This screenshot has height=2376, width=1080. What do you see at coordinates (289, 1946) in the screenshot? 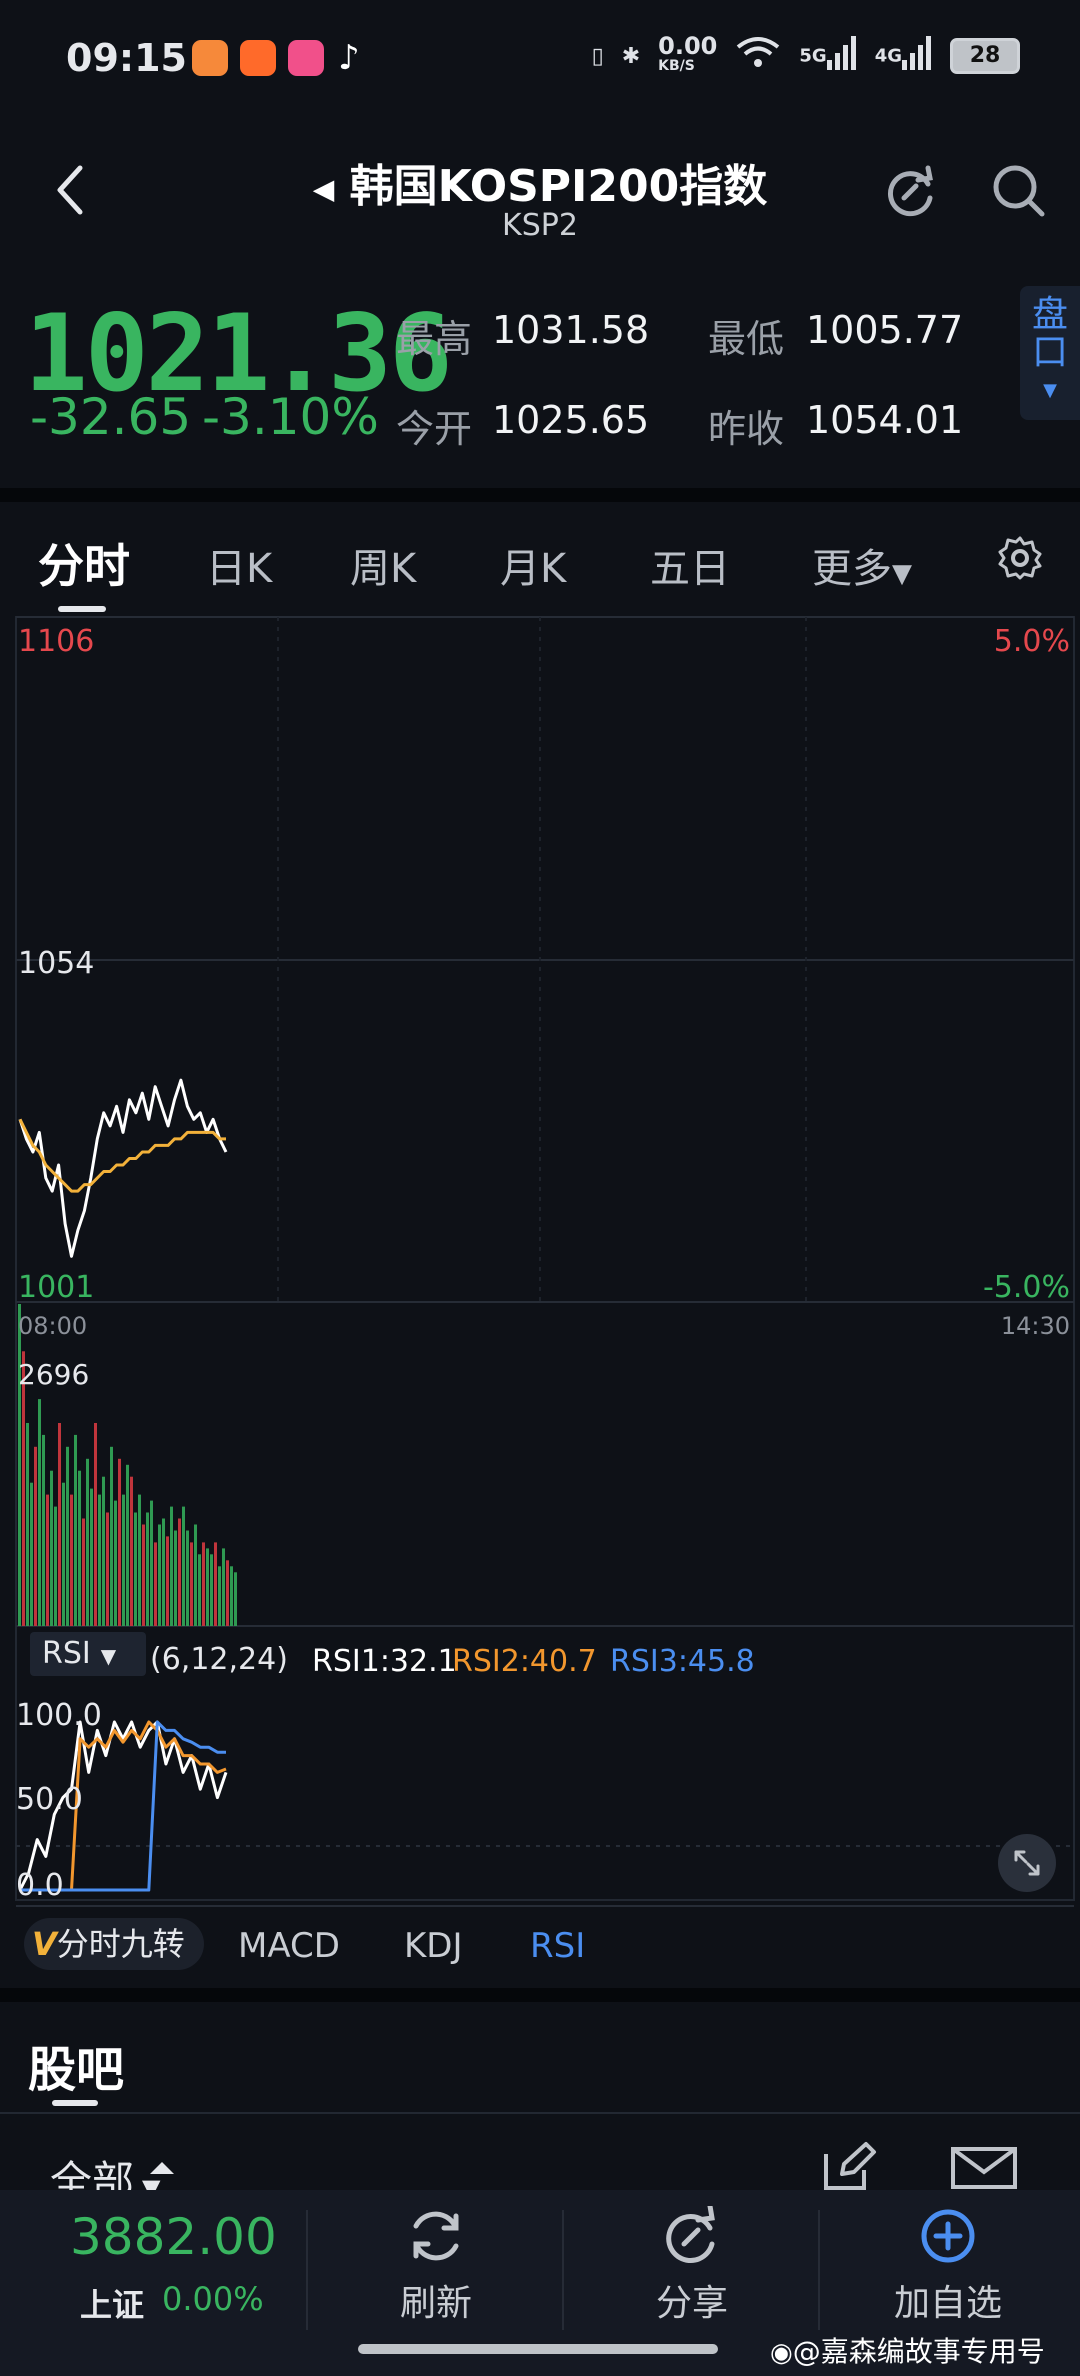
I see `indicator-tab-macd: MACD` at bounding box center [289, 1946].